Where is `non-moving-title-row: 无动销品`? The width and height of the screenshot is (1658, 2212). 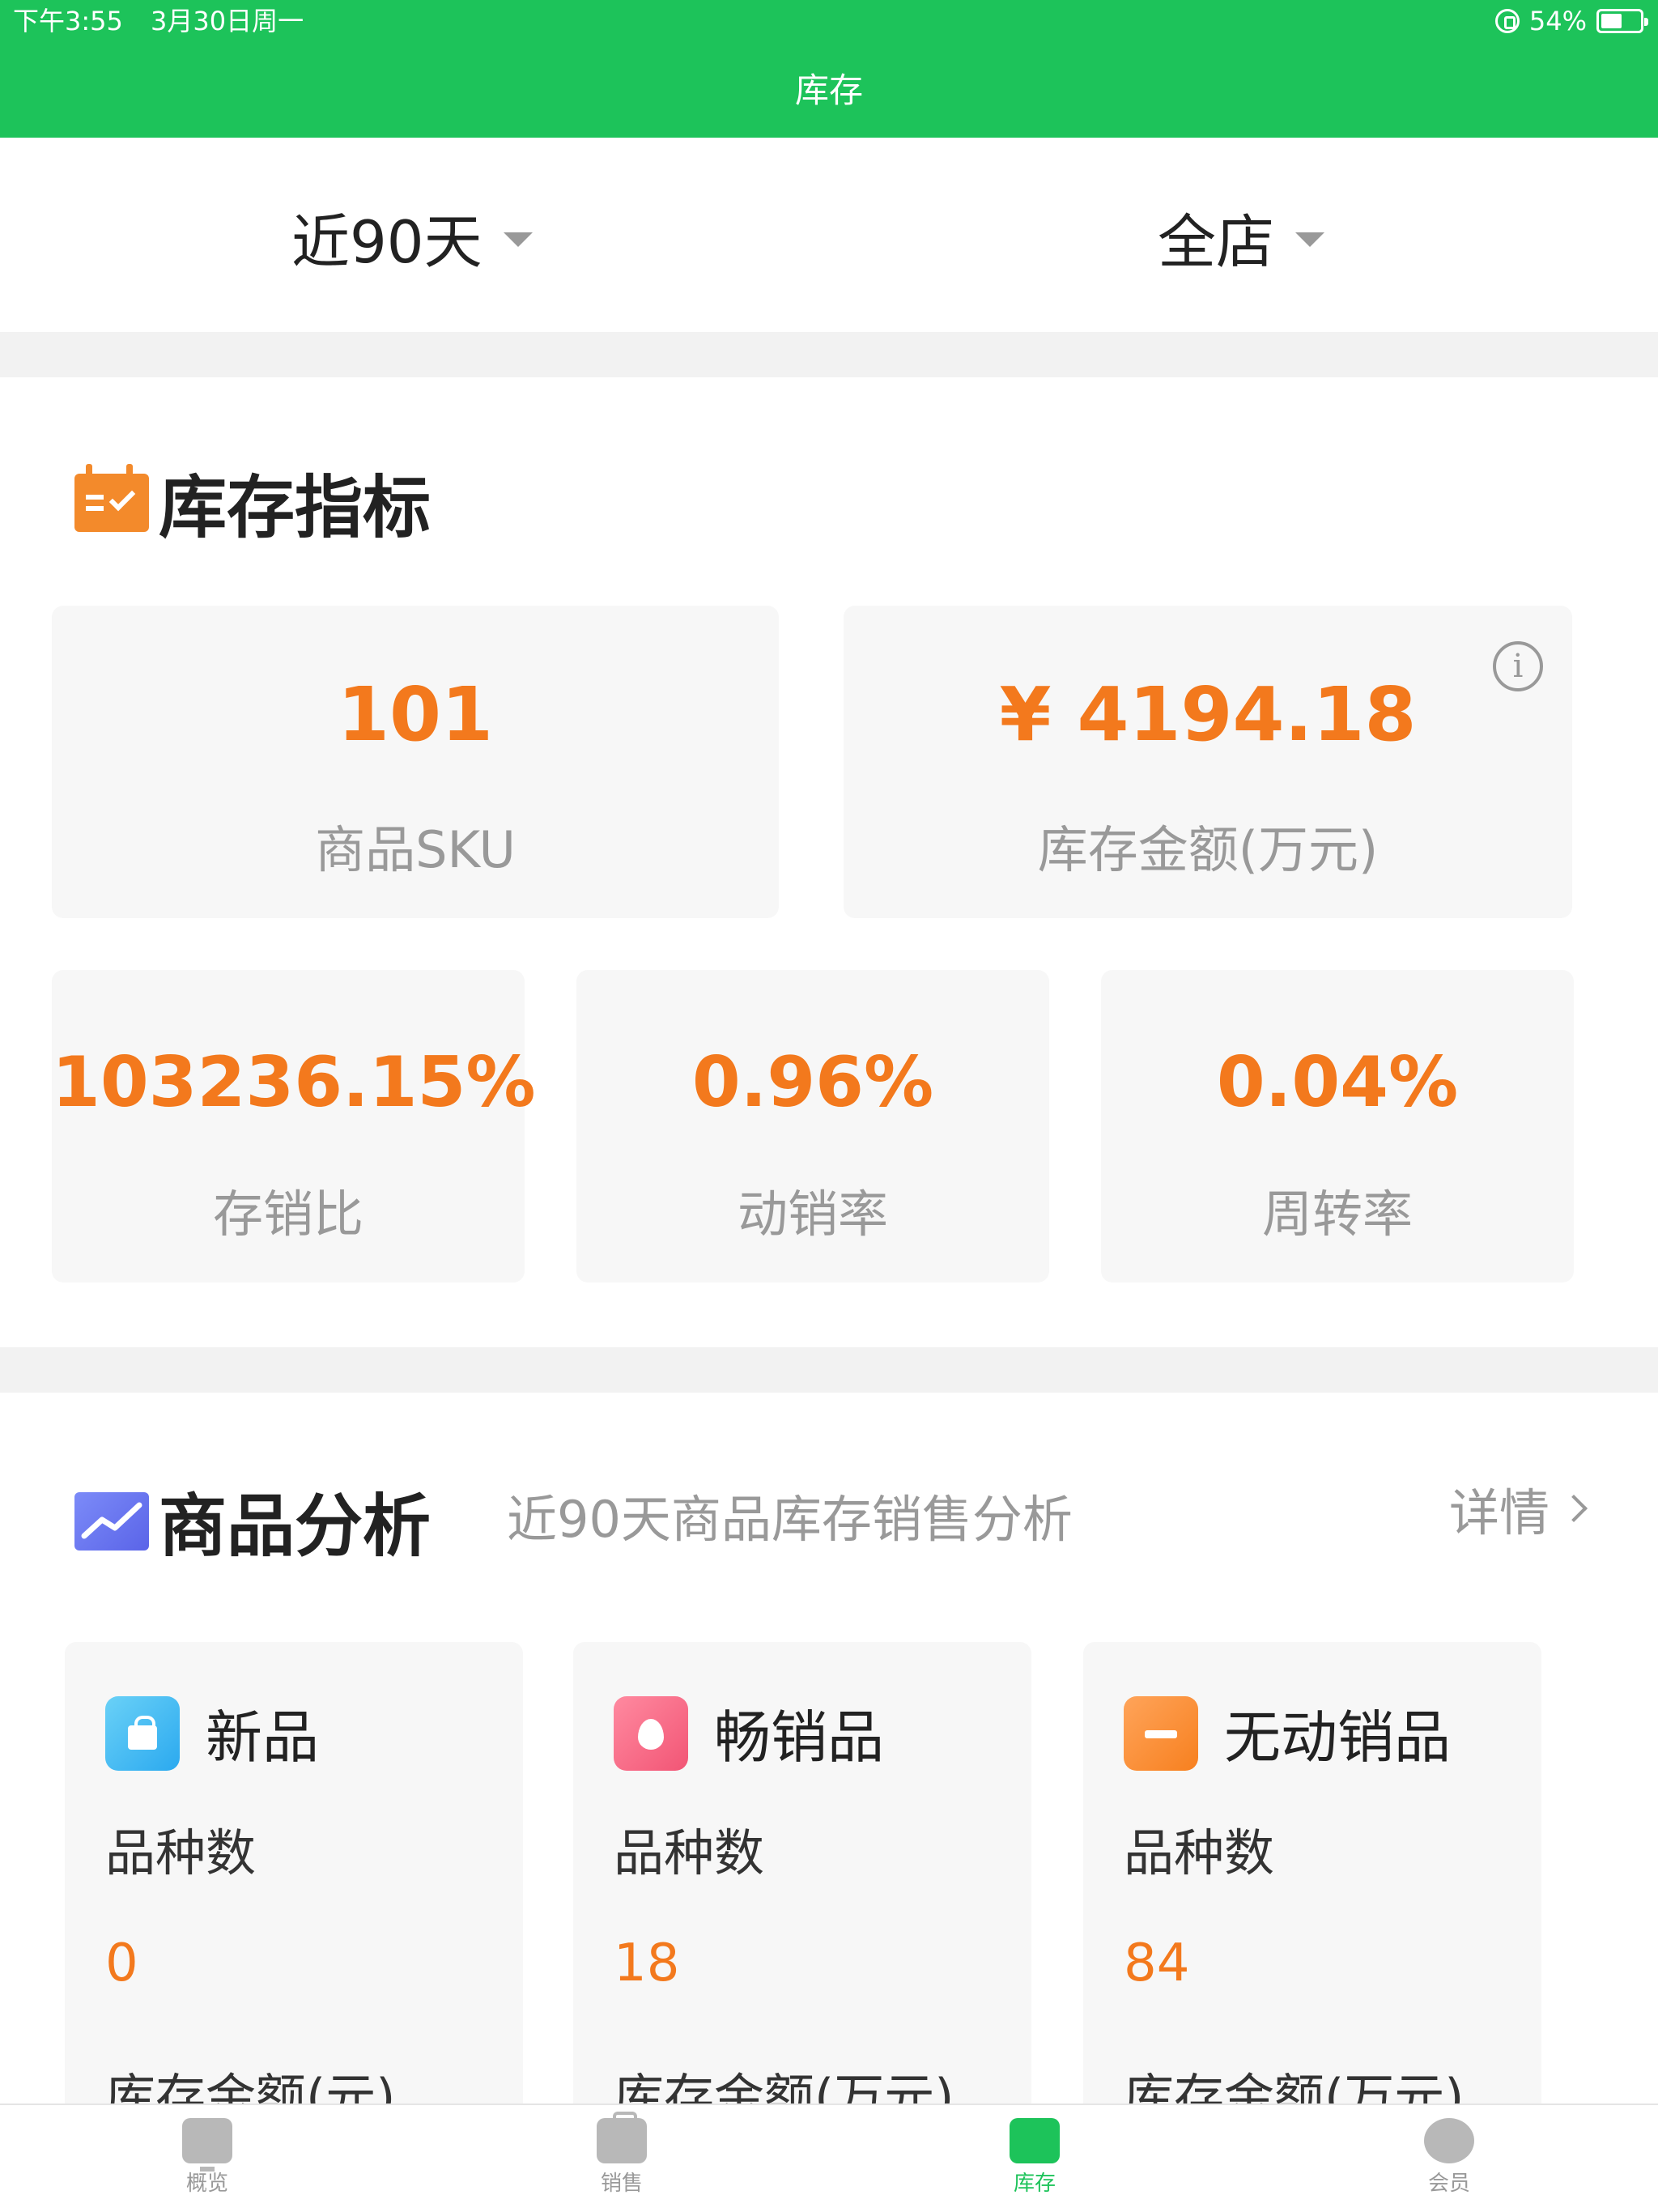 non-moving-title-row: 无动销品 is located at coordinates (1287, 1733).